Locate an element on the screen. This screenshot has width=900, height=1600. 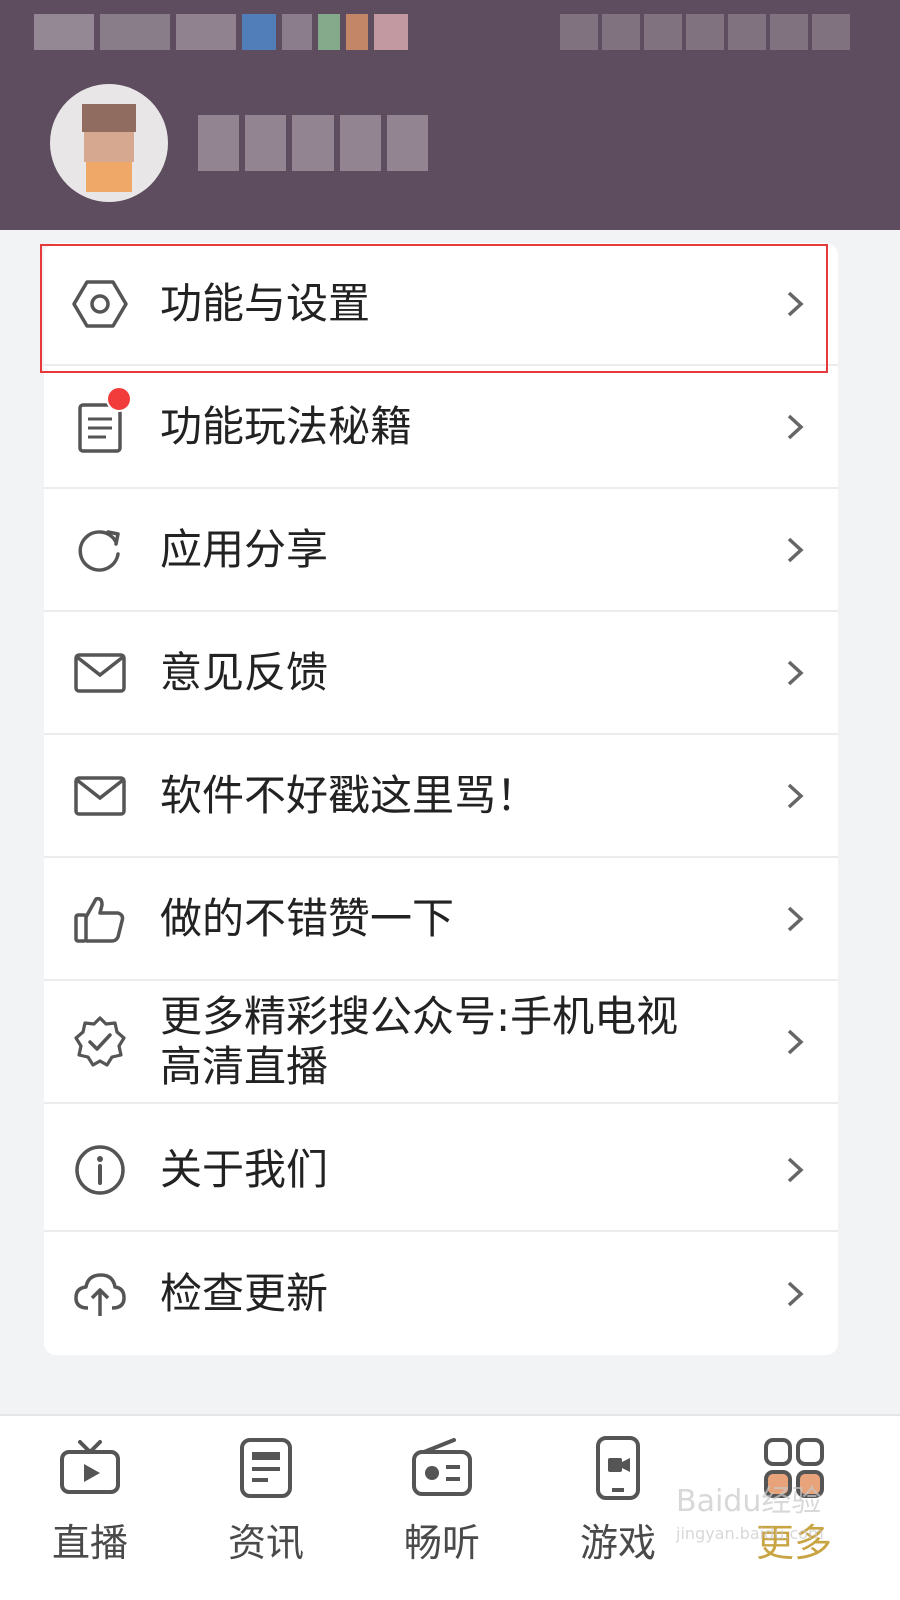
nav-tab-news: 资讯 is located at coordinates (266, 1508).